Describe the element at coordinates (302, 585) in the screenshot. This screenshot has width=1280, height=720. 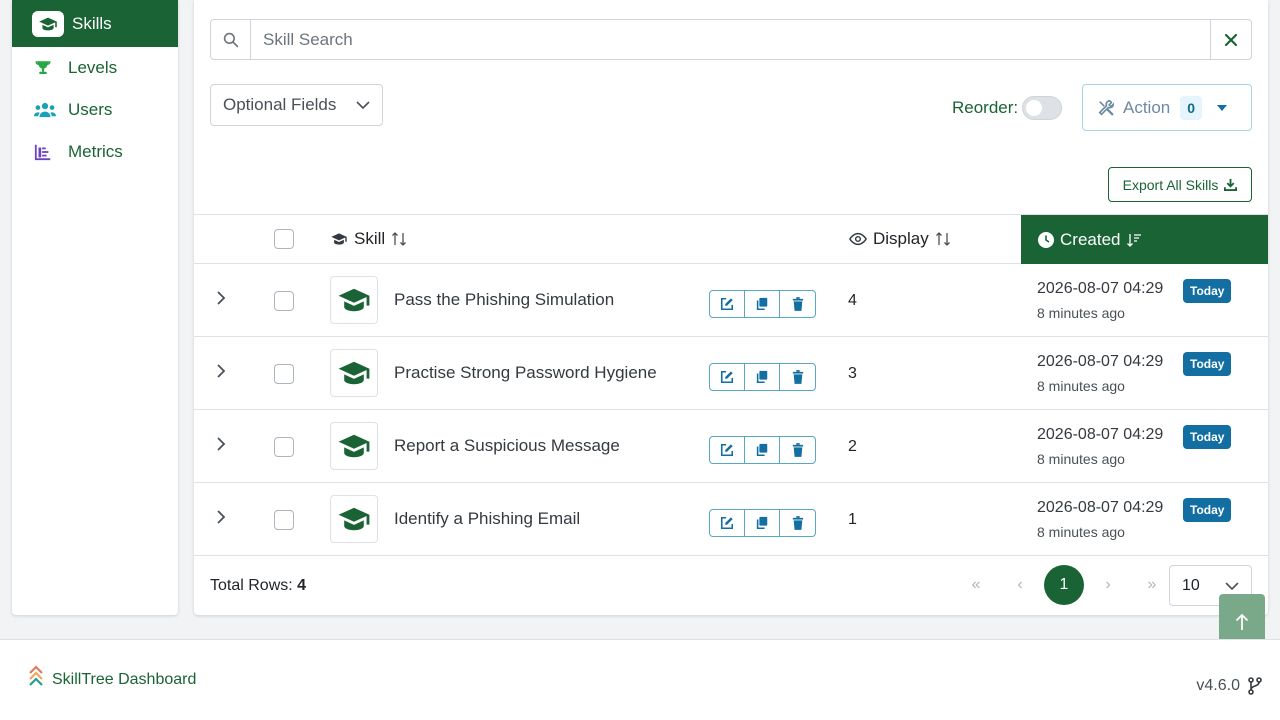
I see `total-rows-value: 4` at that location.